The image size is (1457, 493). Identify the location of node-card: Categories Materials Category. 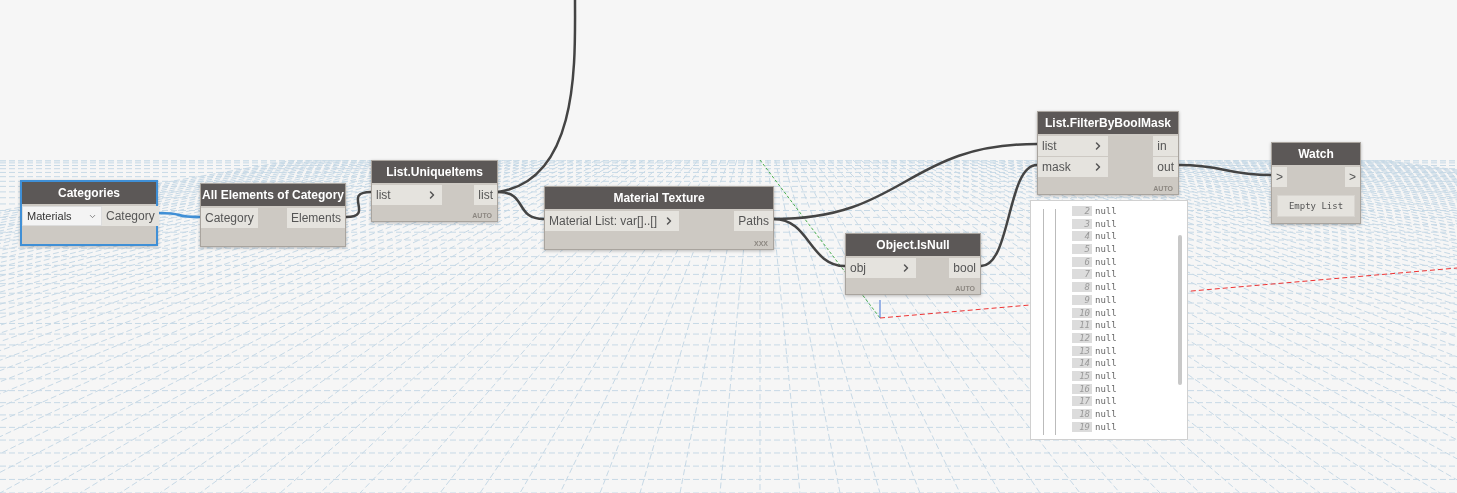
(89, 213).